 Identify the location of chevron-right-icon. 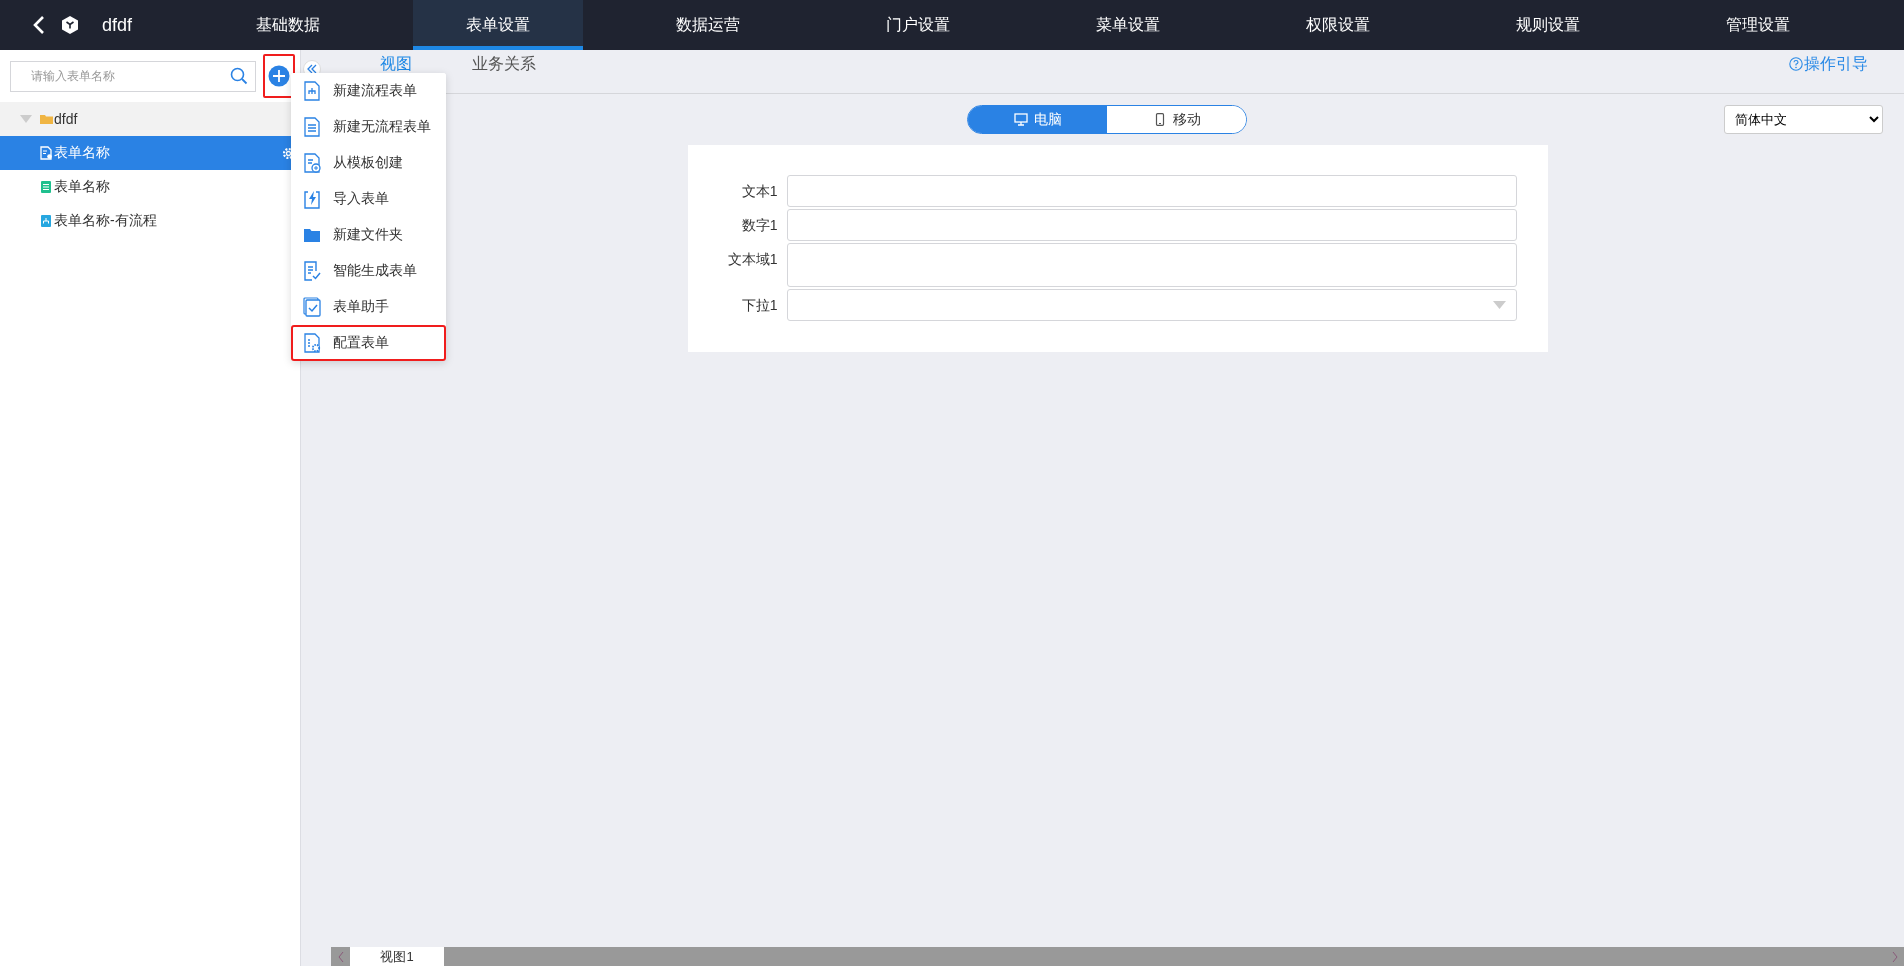
(1894, 956).